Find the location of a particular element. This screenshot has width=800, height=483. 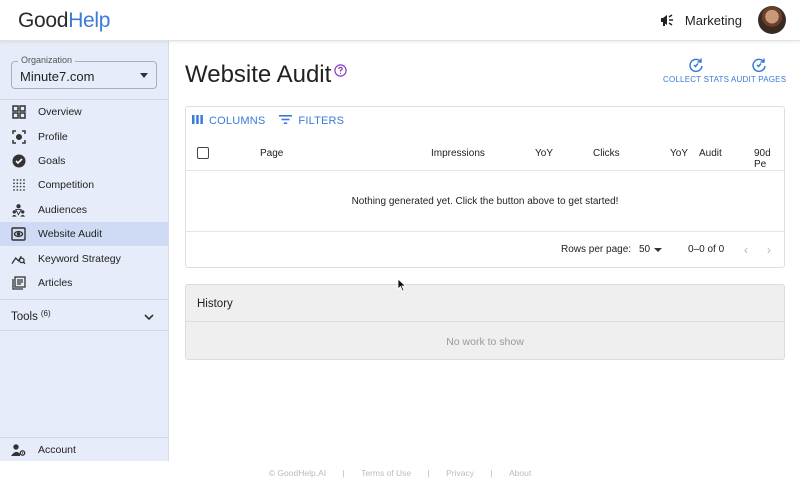

columns-button: COLUMNS is located at coordinates (228, 121).